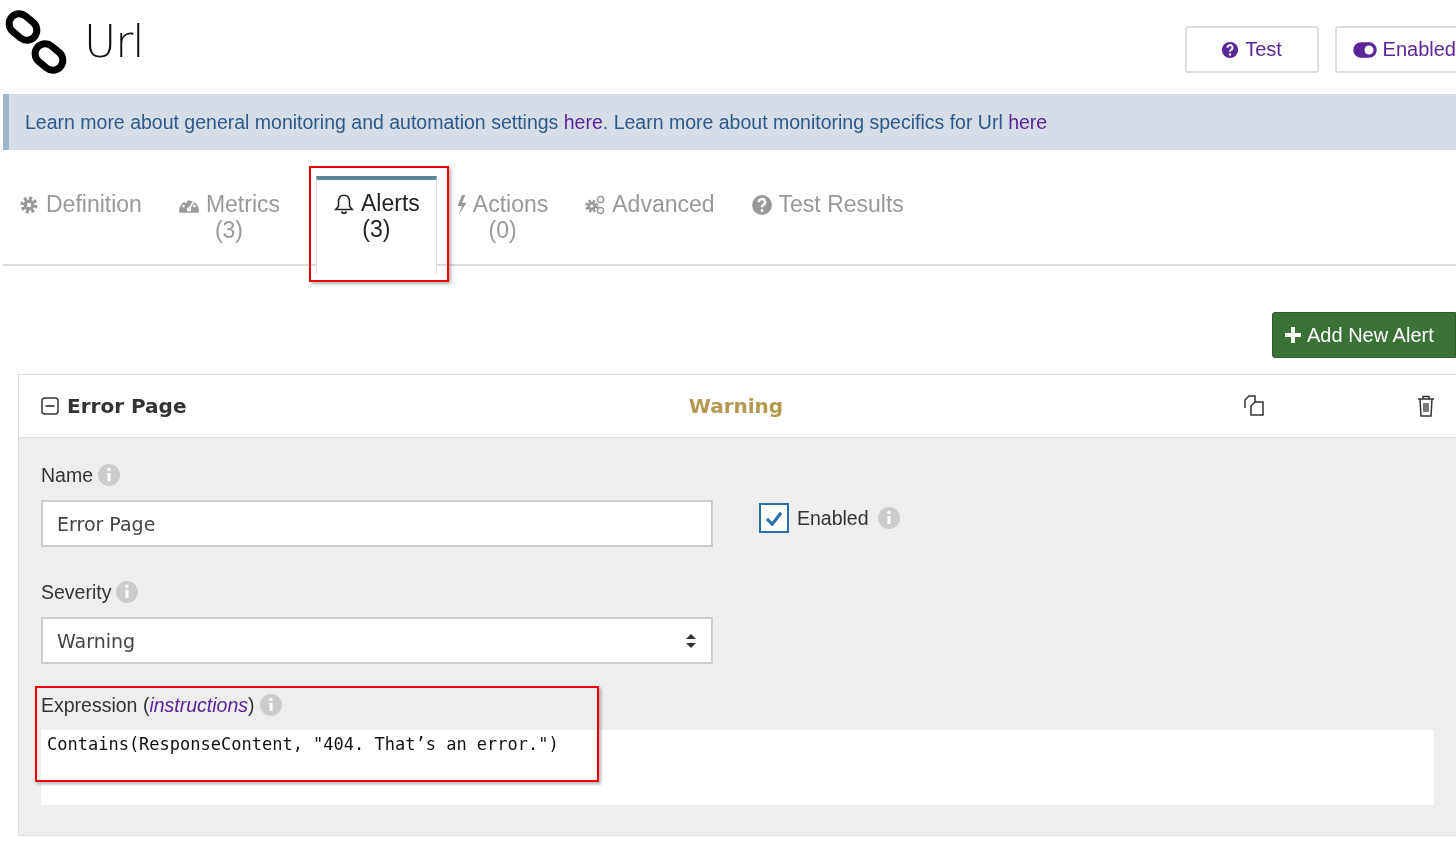 This screenshot has width=1456, height=846. I want to click on checkmark-icon, so click(774, 518).